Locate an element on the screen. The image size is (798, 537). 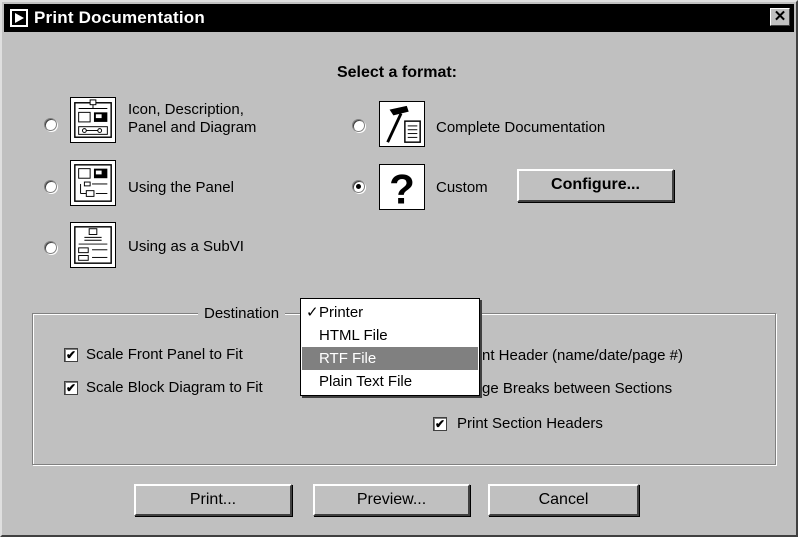
window-title: Print Documentation is located at coordinates (119, 17).